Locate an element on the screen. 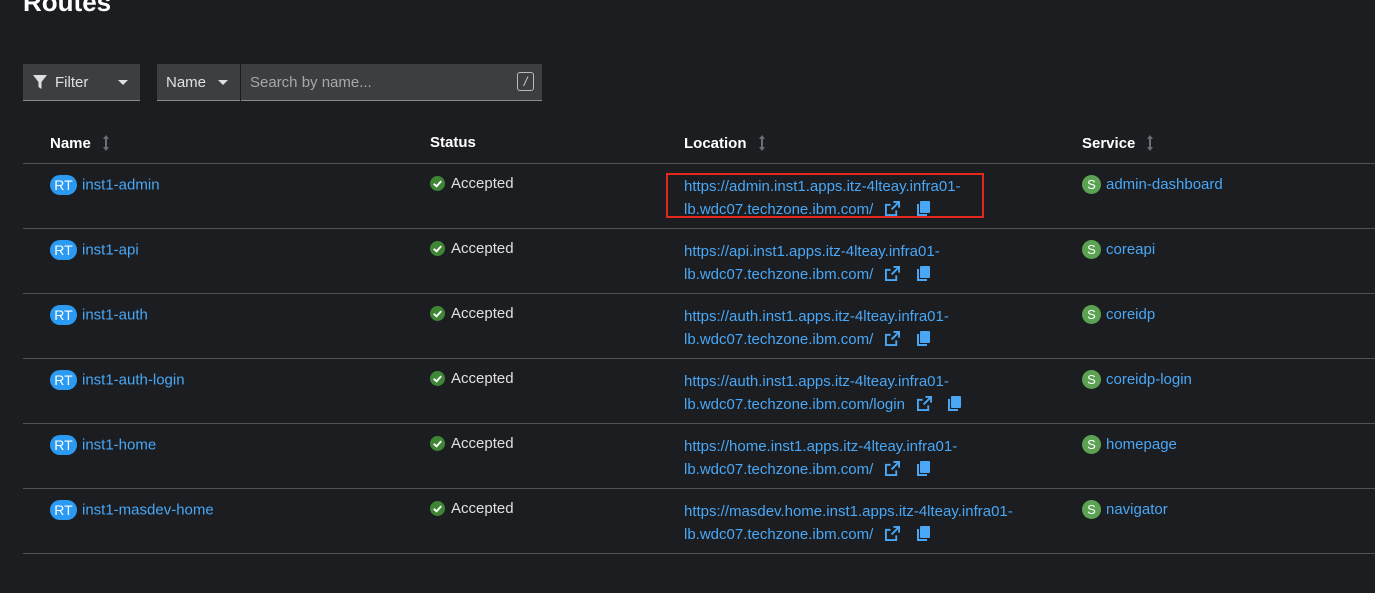 This screenshot has height=593, width=1375. service-cell: Shomepage is located at coordinates (1129, 444).